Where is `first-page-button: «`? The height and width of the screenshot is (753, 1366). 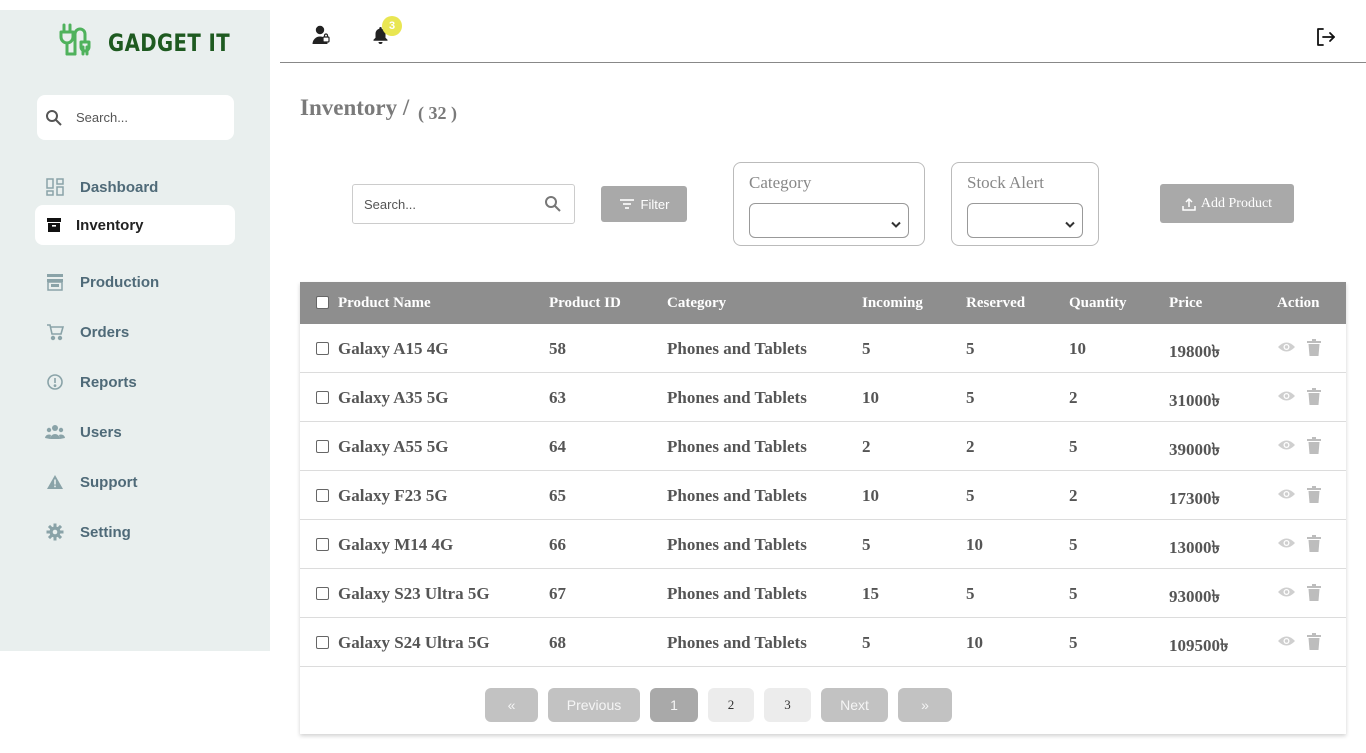 first-page-button: « is located at coordinates (511, 705).